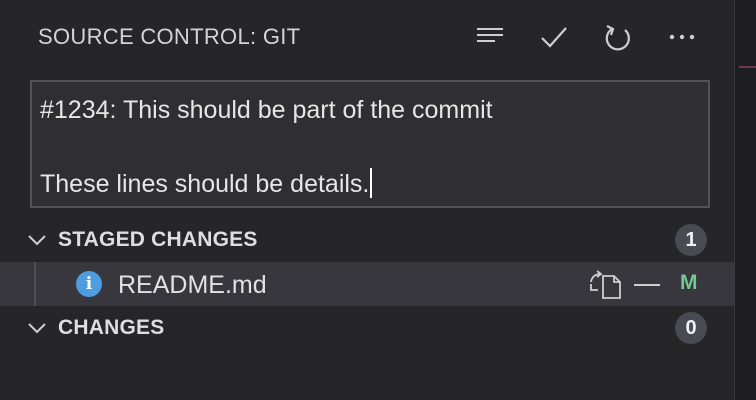 This screenshot has height=400, width=756. What do you see at coordinates (158, 239) in the screenshot?
I see `staged-changes-label: STAGED CHANGES` at bounding box center [158, 239].